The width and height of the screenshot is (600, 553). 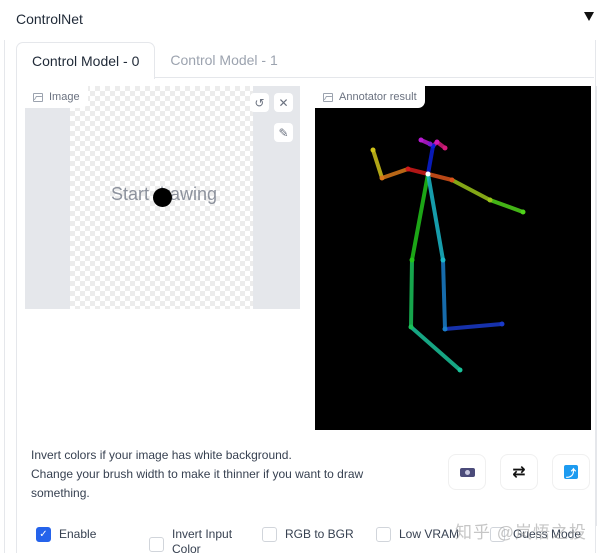 What do you see at coordinates (502, 324) in the screenshot?
I see `pose-keypoint-l_ankle` at bounding box center [502, 324].